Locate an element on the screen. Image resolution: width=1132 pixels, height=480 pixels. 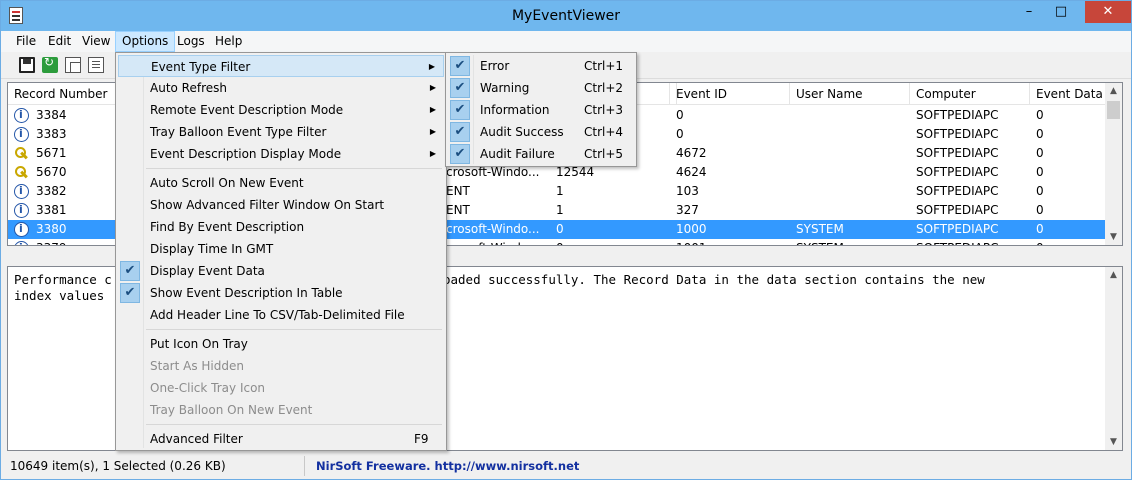
menu-item-advanced-filter: Advanced Filter F9 is located at coordinates (281, 439).